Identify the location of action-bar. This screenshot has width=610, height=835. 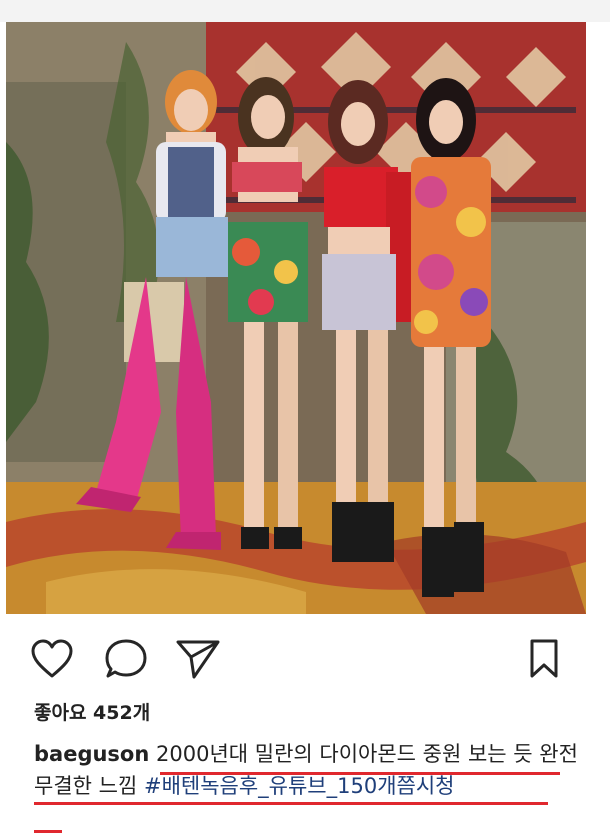
(305, 658).